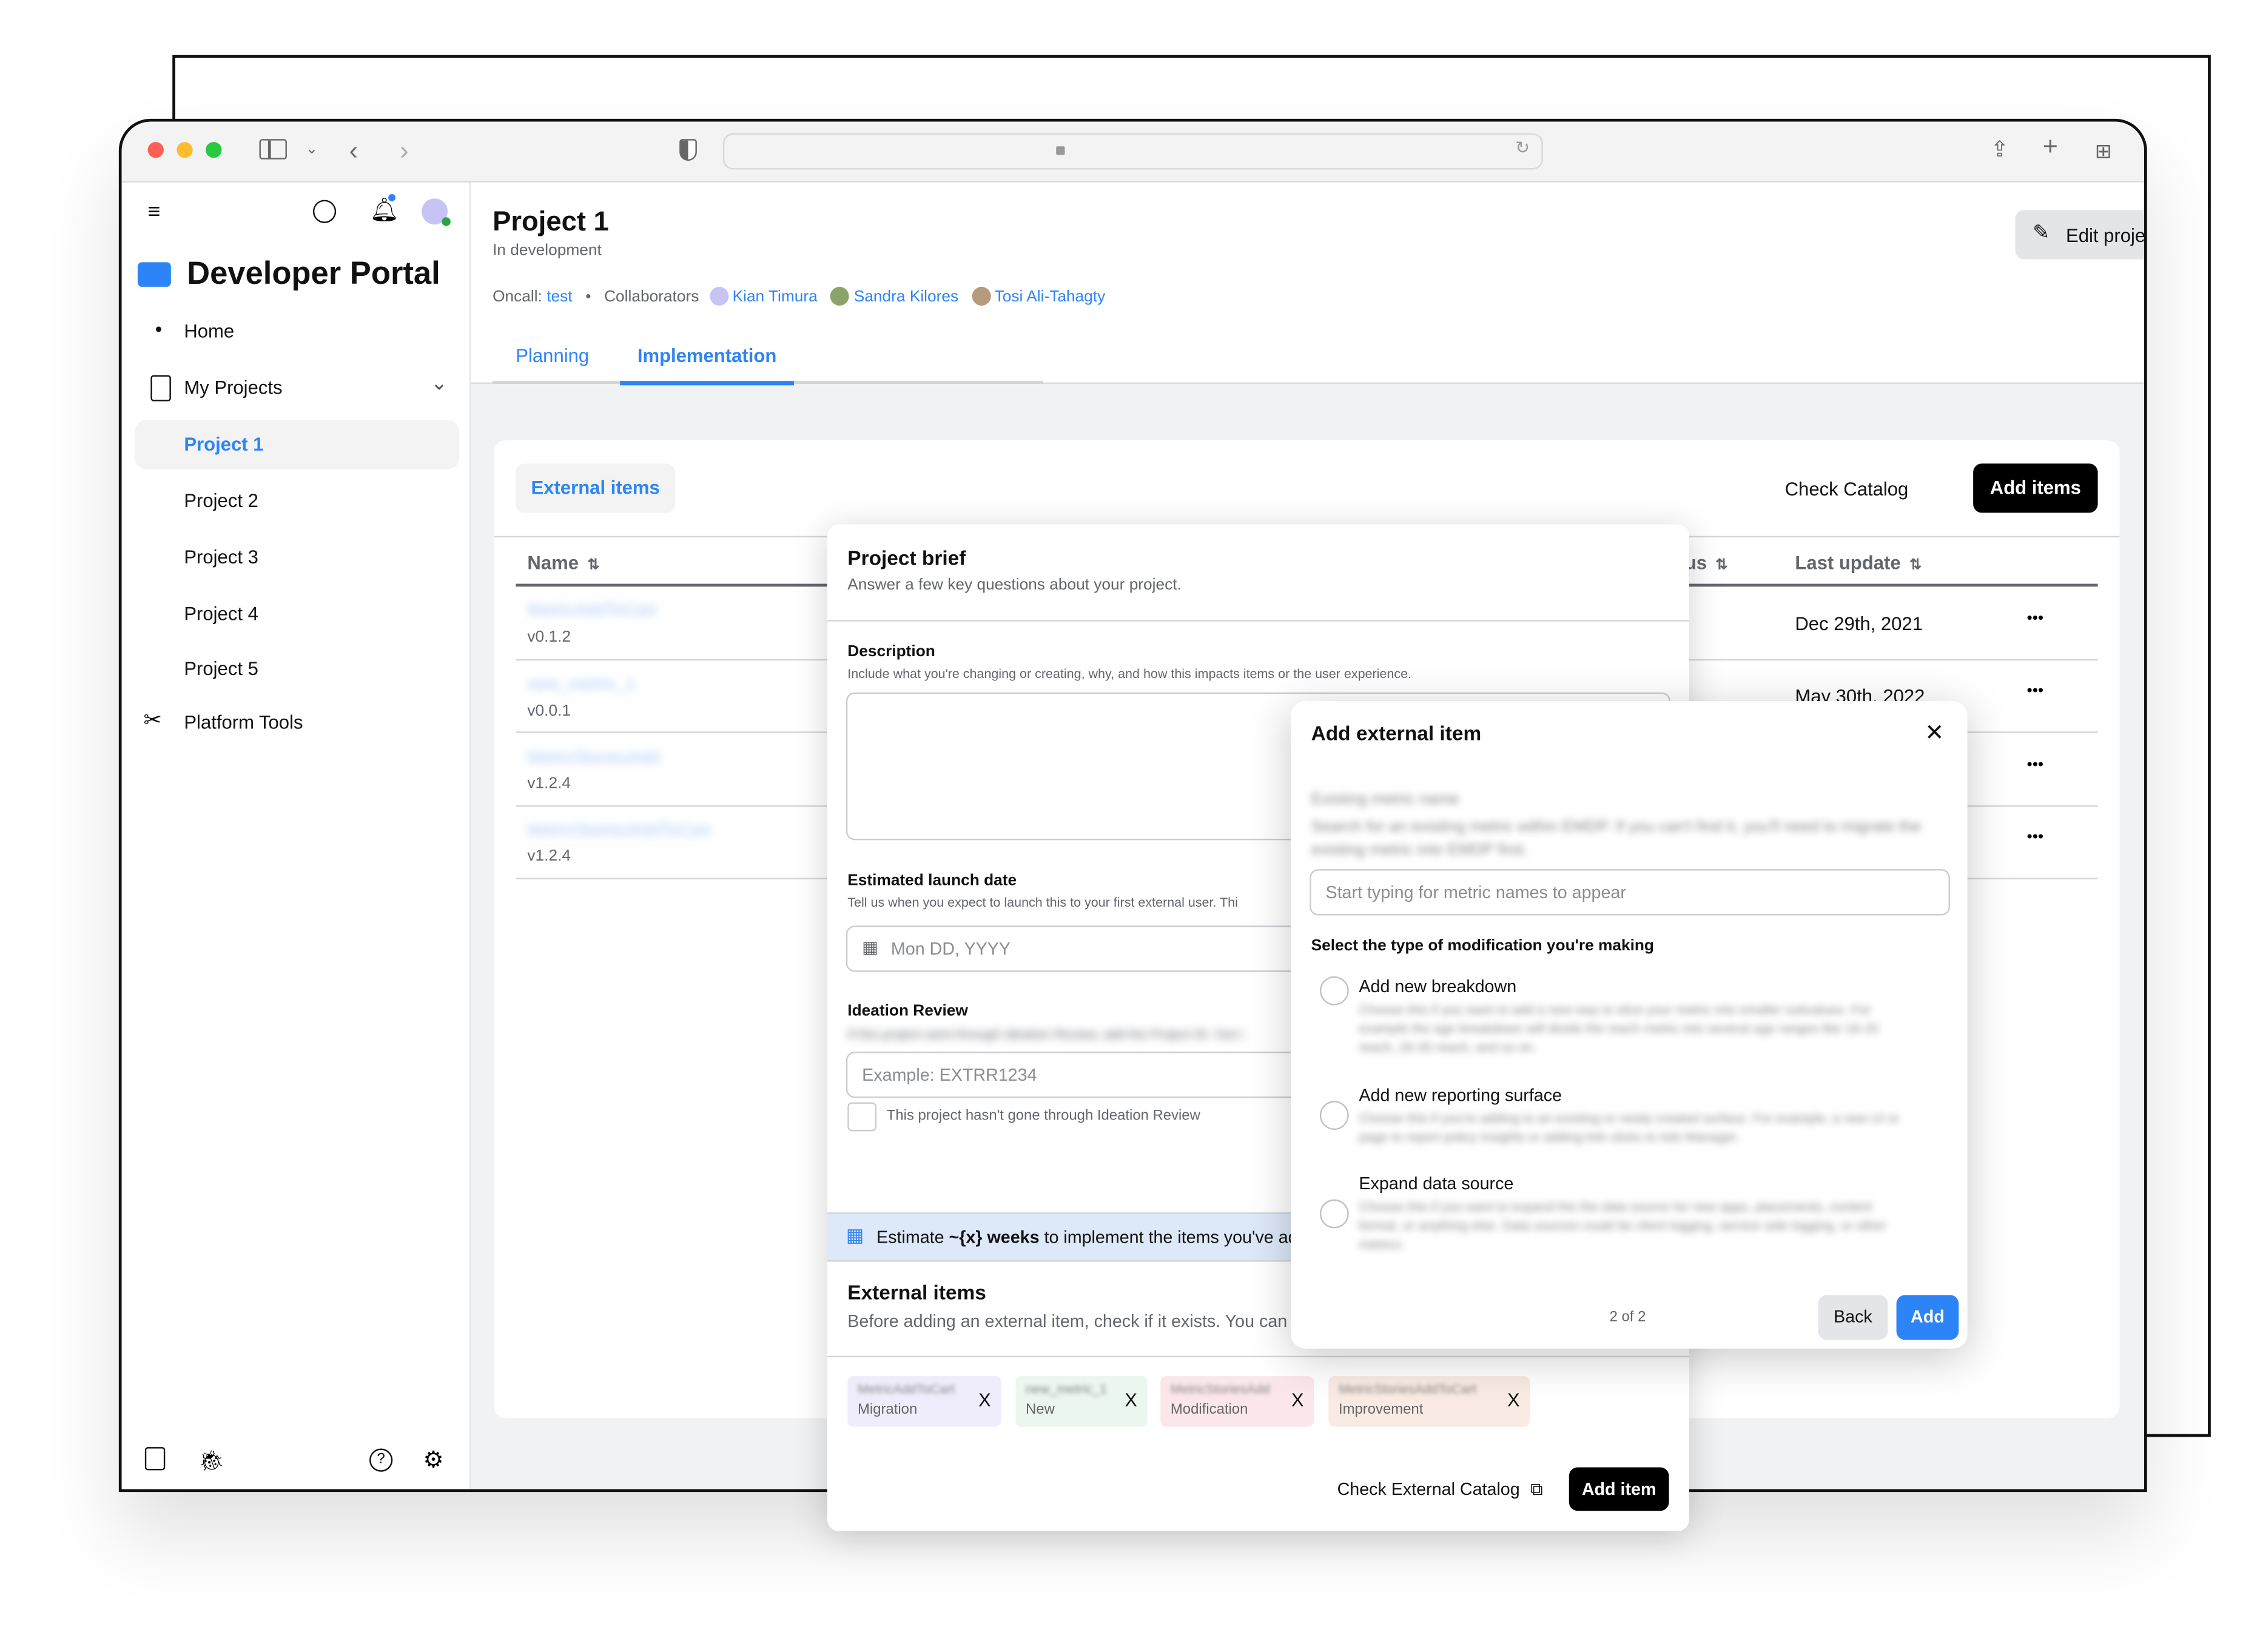 This screenshot has width=2260, height=1652. What do you see at coordinates (559, 297) in the screenshot?
I see `oncall-link: test` at bounding box center [559, 297].